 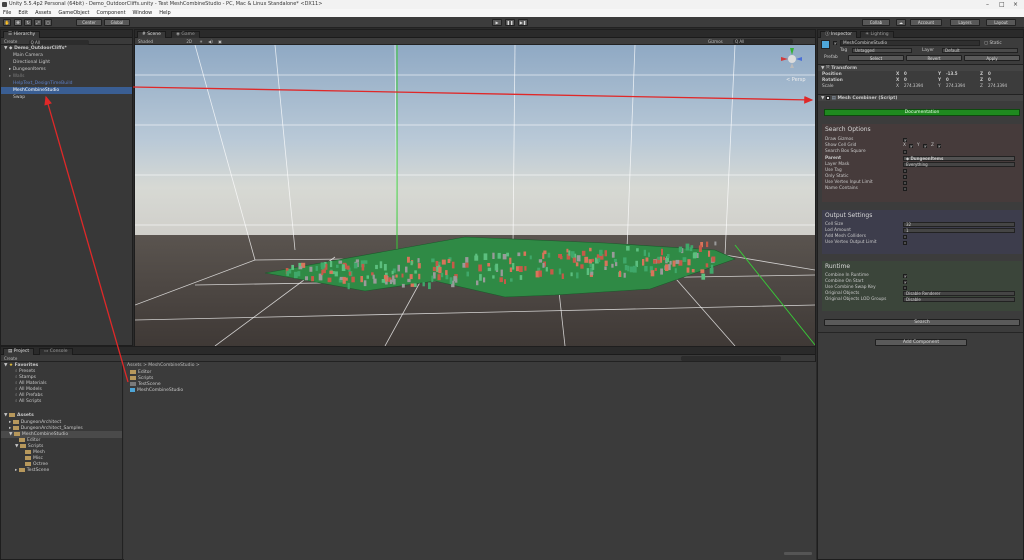 I want to click on hierarchy-item-meshcombinestudio: MeshCombineStudio, so click(x=66, y=90).